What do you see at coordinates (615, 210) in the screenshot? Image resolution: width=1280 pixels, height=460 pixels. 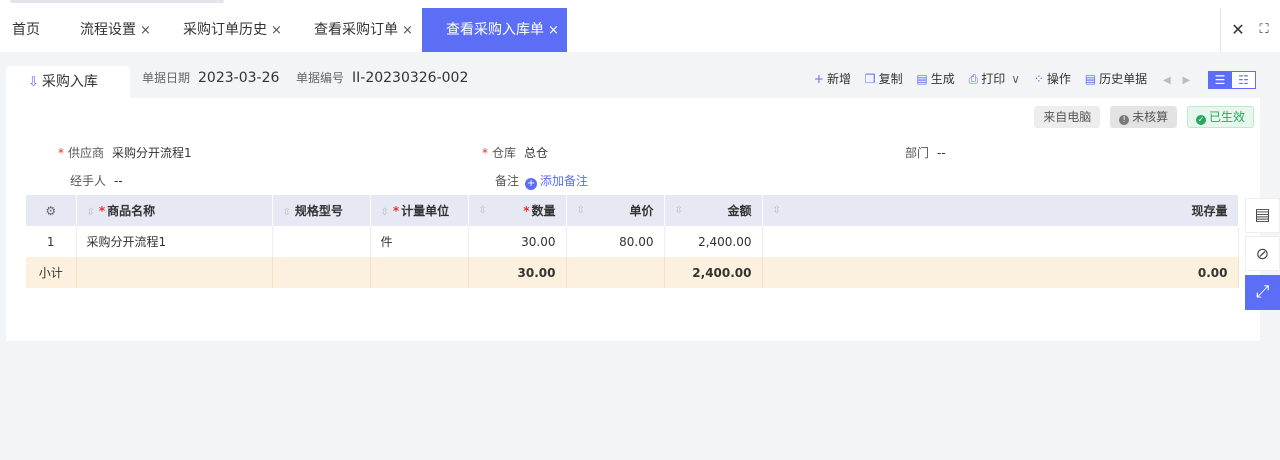 I see `col-price-header: ⇳ 单价` at bounding box center [615, 210].